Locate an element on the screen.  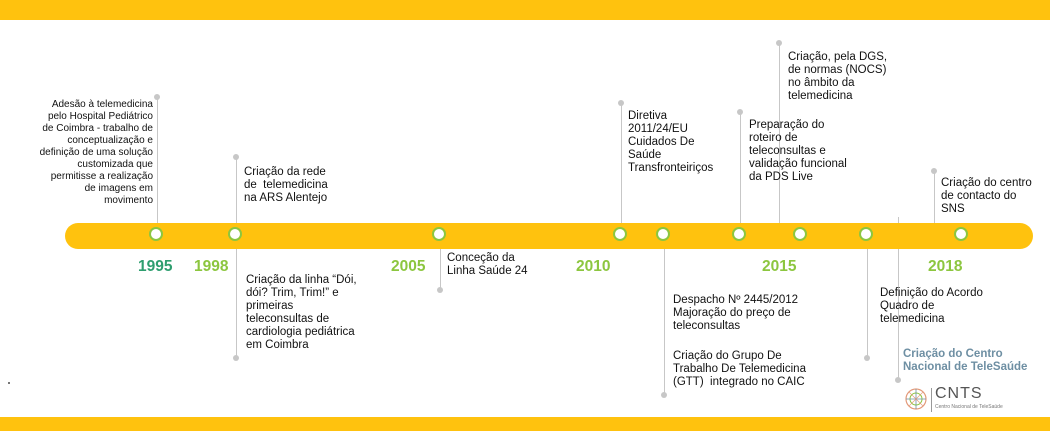
timeline-node-1998 is located at coordinates (235, 234).